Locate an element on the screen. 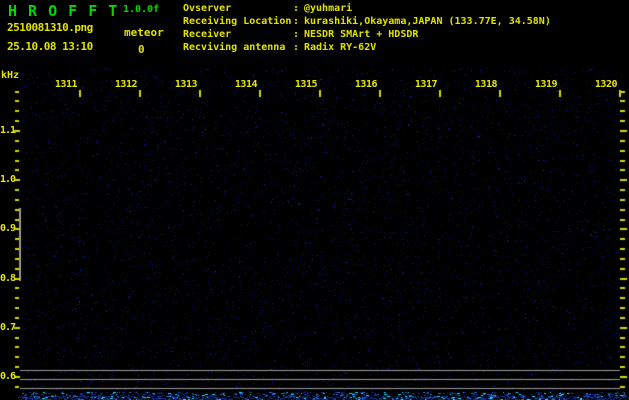  time-tick-label: 1319 is located at coordinates (546, 84).